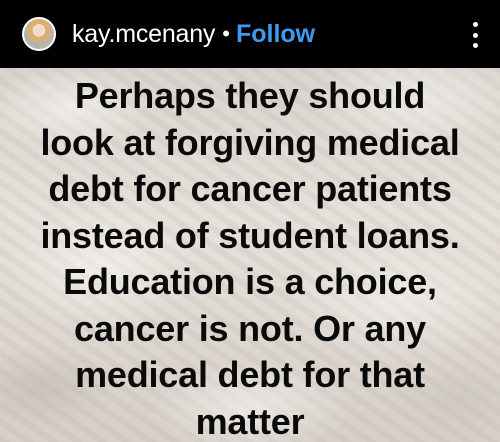 This screenshot has width=500, height=442. What do you see at coordinates (250, 95) in the screenshot?
I see `post-text-line: Perhaps they should` at bounding box center [250, 95].